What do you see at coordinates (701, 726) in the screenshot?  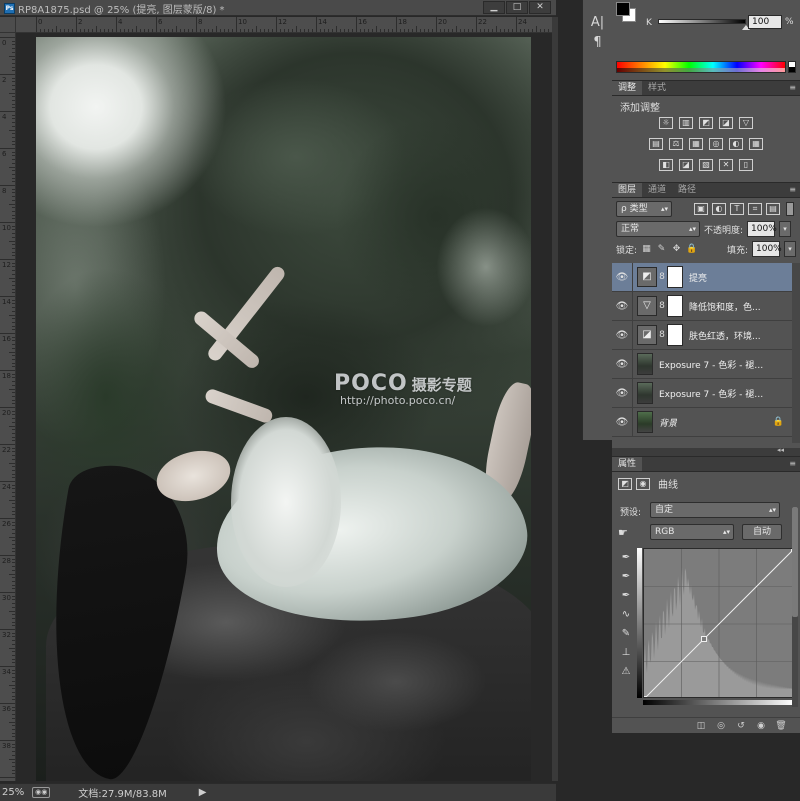 I see `clip-to-layer-icon: ◫` at bounding box center [701, 726].